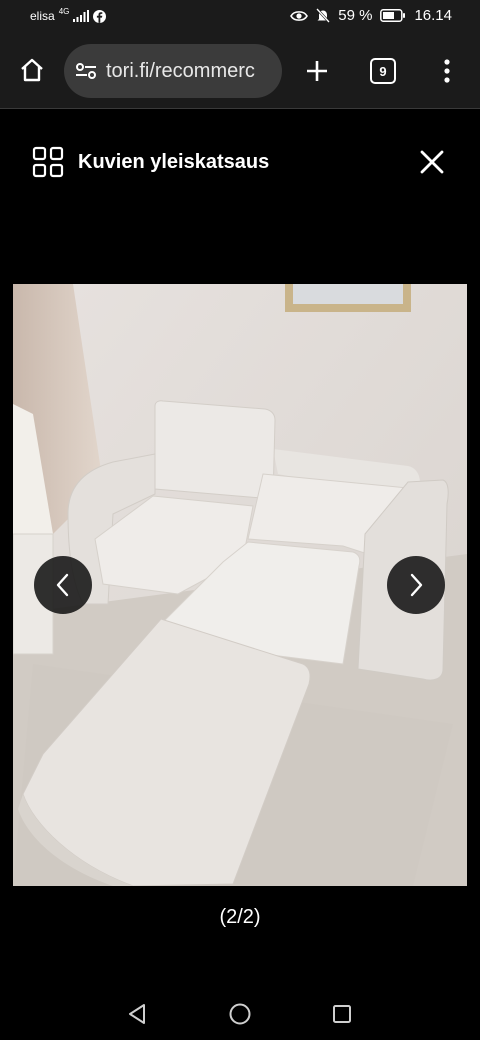 Image resolution: width=480 pixels, height=1040 pixels. I want to click on address-bar: tori.fi/recommerc, so click(173, 71).